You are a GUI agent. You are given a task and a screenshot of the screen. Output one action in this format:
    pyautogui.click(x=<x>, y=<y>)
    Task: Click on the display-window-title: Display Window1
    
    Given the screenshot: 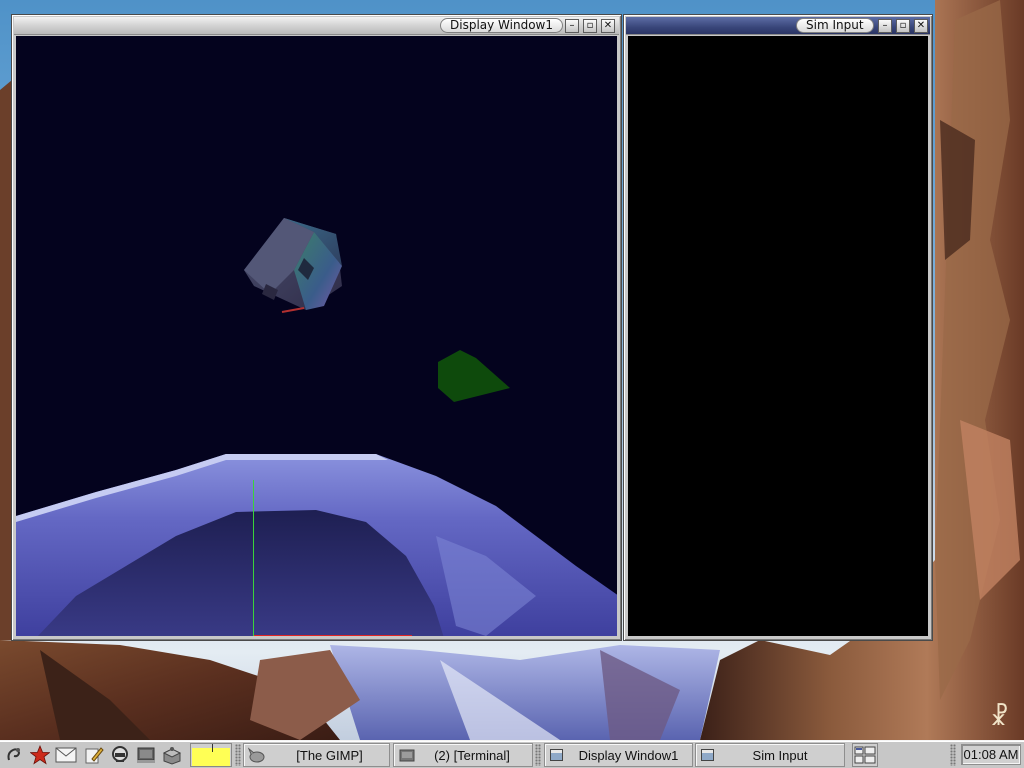 What is the action you would take?
    pyautogui.click(x=501, y=25)
    